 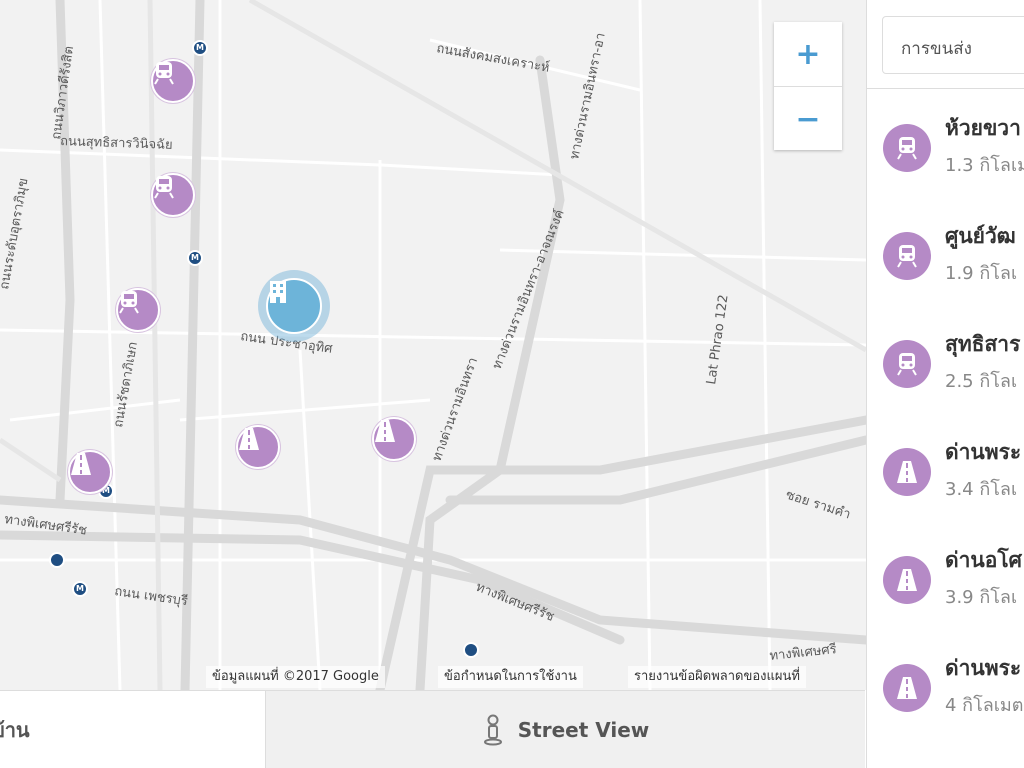 I want to click on road-label: Lat Phrao 122, so click(x=717, y=340).